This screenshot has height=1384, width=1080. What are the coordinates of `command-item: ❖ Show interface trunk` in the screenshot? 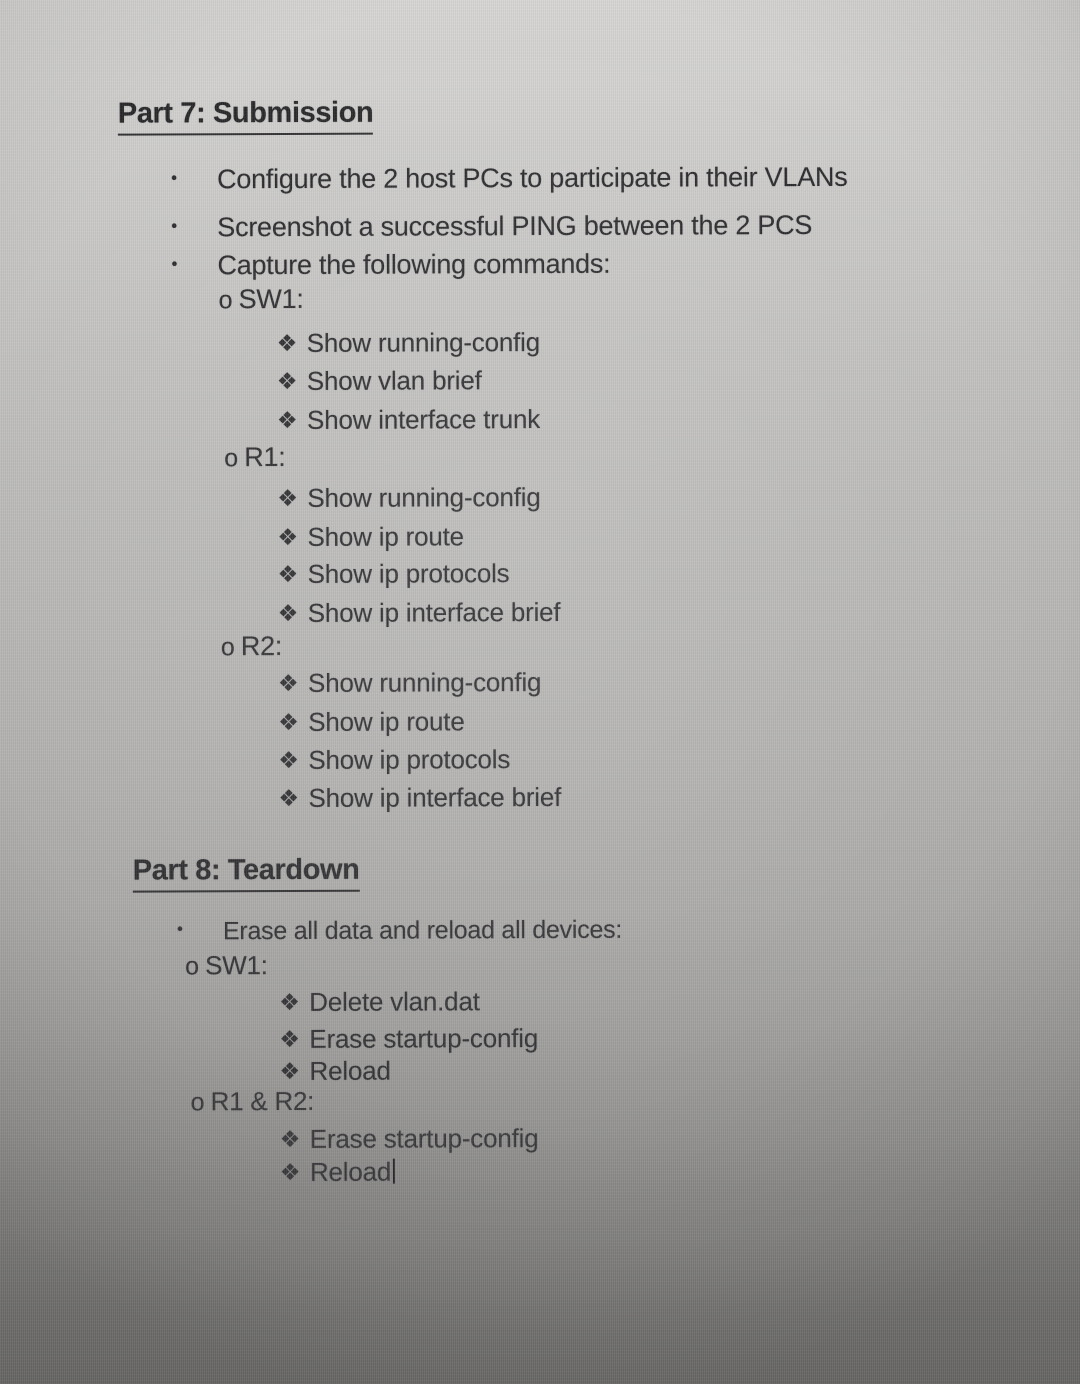 It's located at (408, 420).